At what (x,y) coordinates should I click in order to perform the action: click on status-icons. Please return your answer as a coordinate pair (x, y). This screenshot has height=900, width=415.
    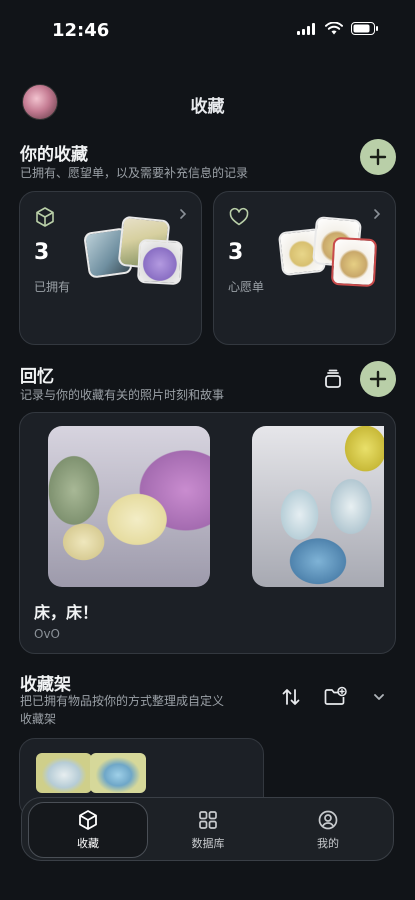
    Looking at the image, I should click on (338, 28).